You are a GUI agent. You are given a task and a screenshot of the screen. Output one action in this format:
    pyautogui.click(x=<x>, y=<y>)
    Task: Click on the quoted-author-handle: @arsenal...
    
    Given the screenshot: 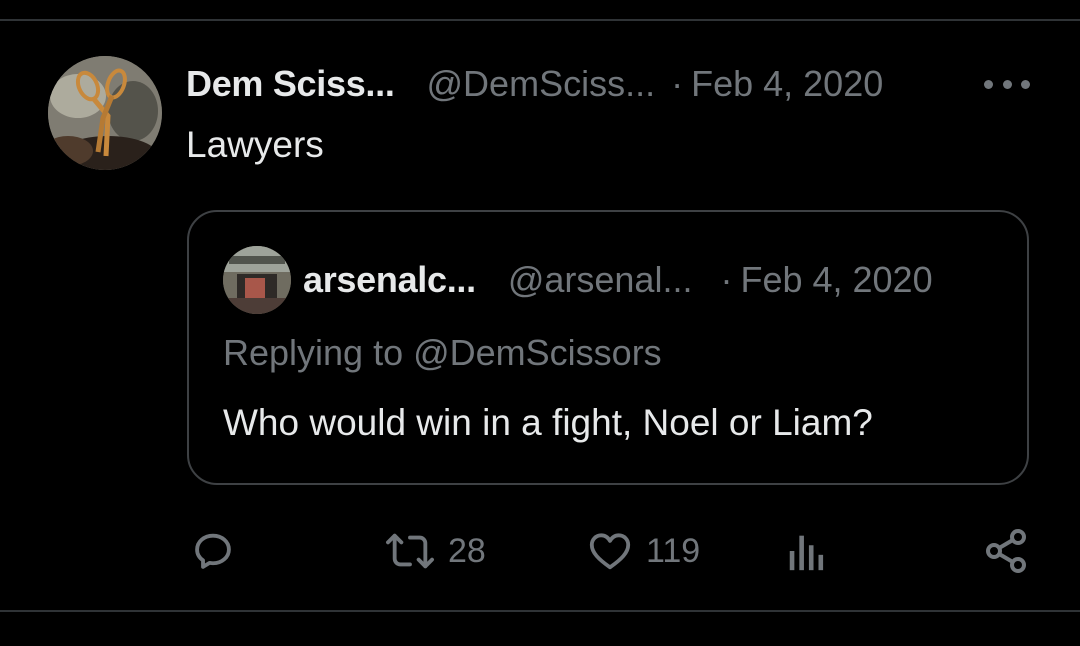 What is the action you would take?
    pyautogui.click(x=600, y=280)
    